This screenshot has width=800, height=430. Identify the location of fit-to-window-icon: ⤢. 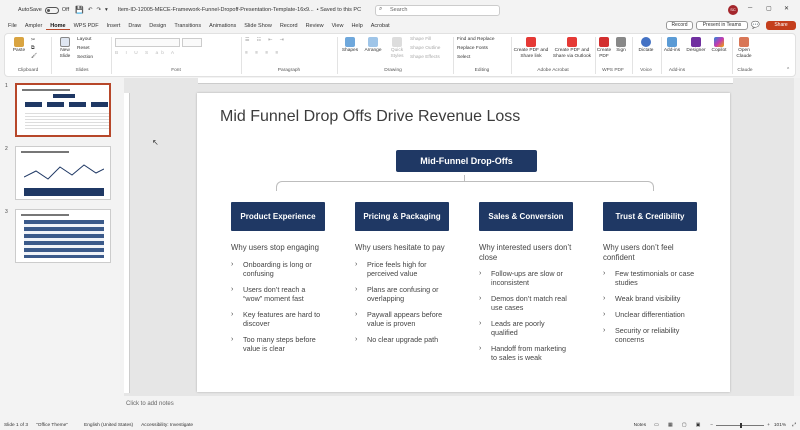
(794, 425).